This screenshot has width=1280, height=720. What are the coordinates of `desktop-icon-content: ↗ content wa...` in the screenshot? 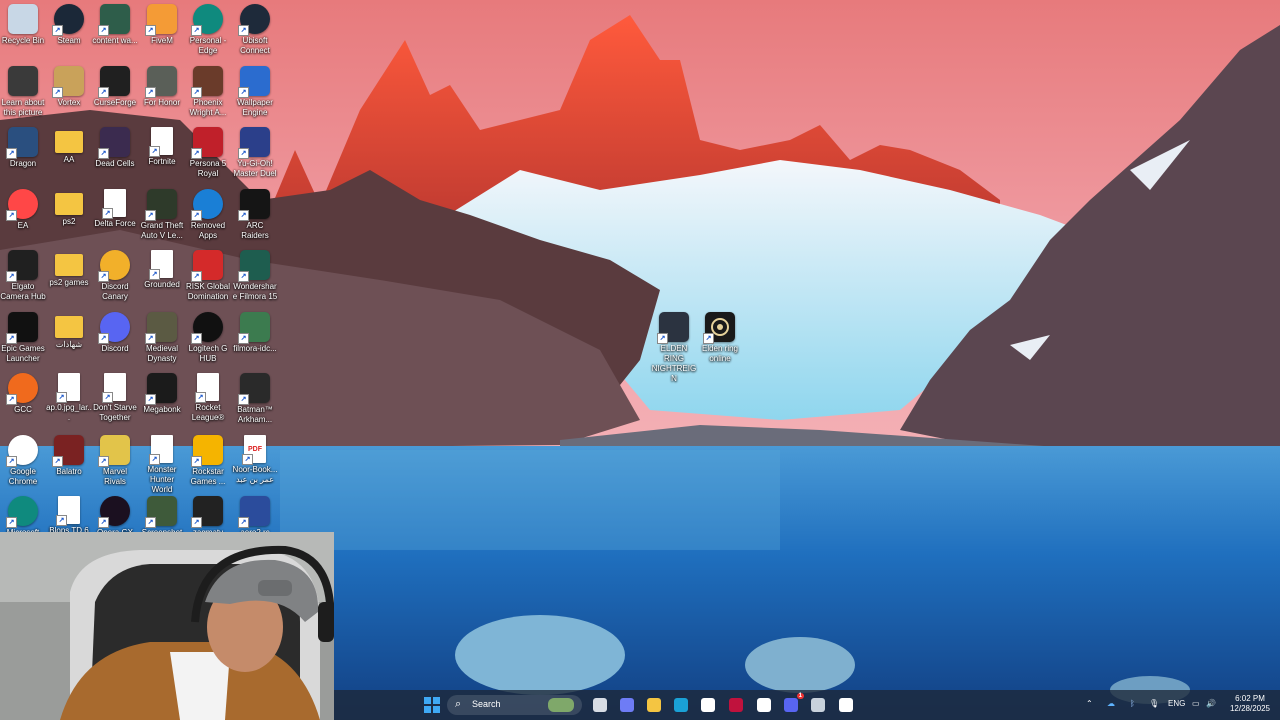 It's located at (115, 32).